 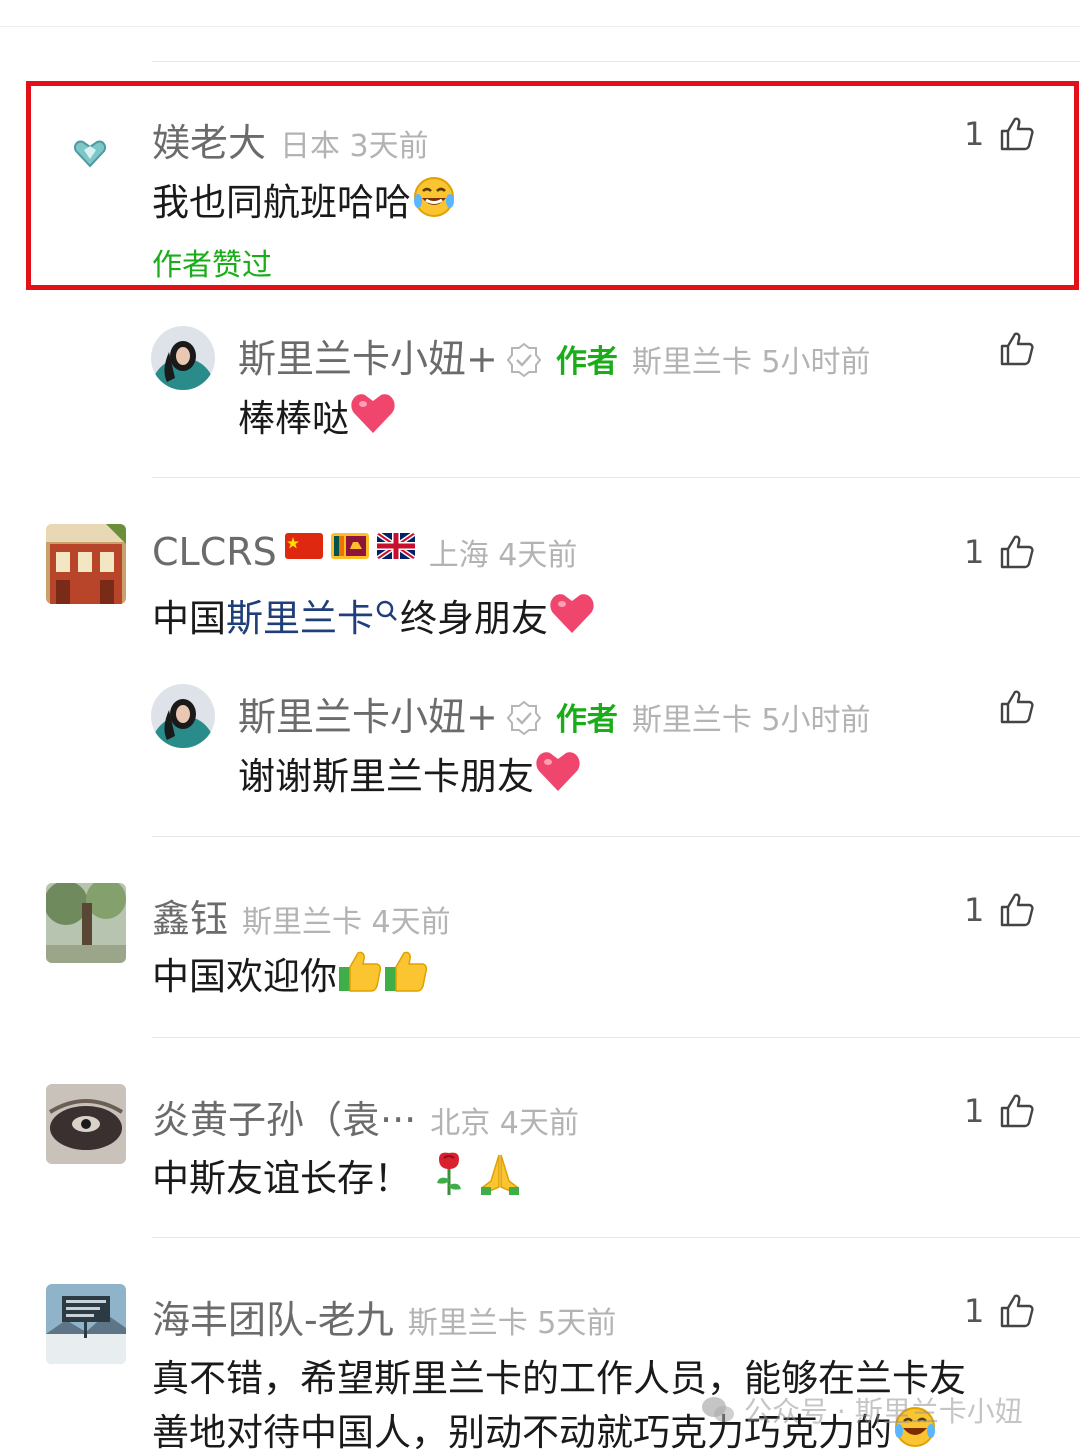 What do you see at coordinates (503, 555) in the screenshot?
I see `comment-meta: 上海 4天前` at bounding box center [503, 555].